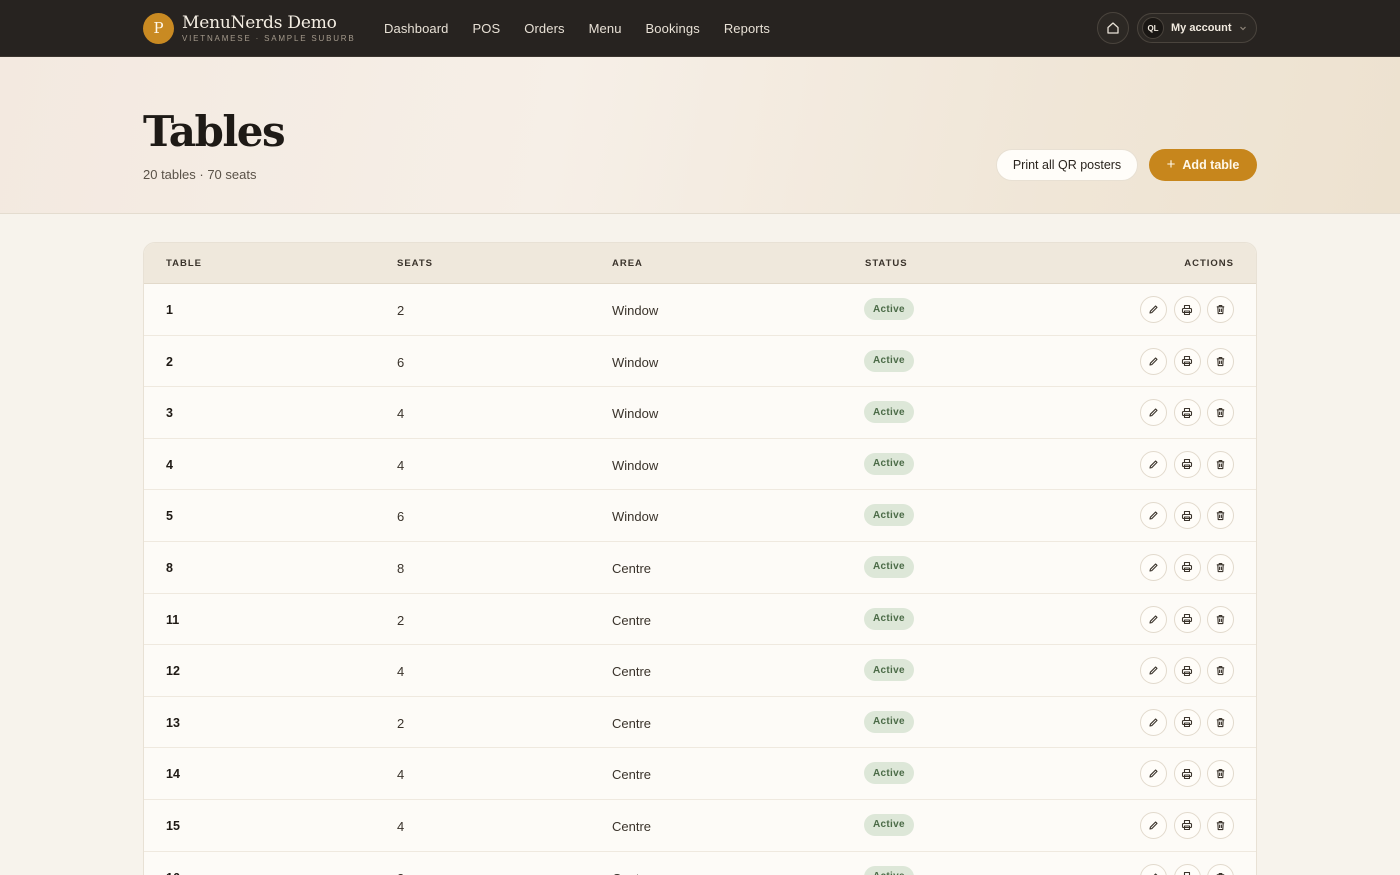 The width and height of the screenshot is (1400, 875). I want to click on nav-bookings: Bookings, so click(673, 28).